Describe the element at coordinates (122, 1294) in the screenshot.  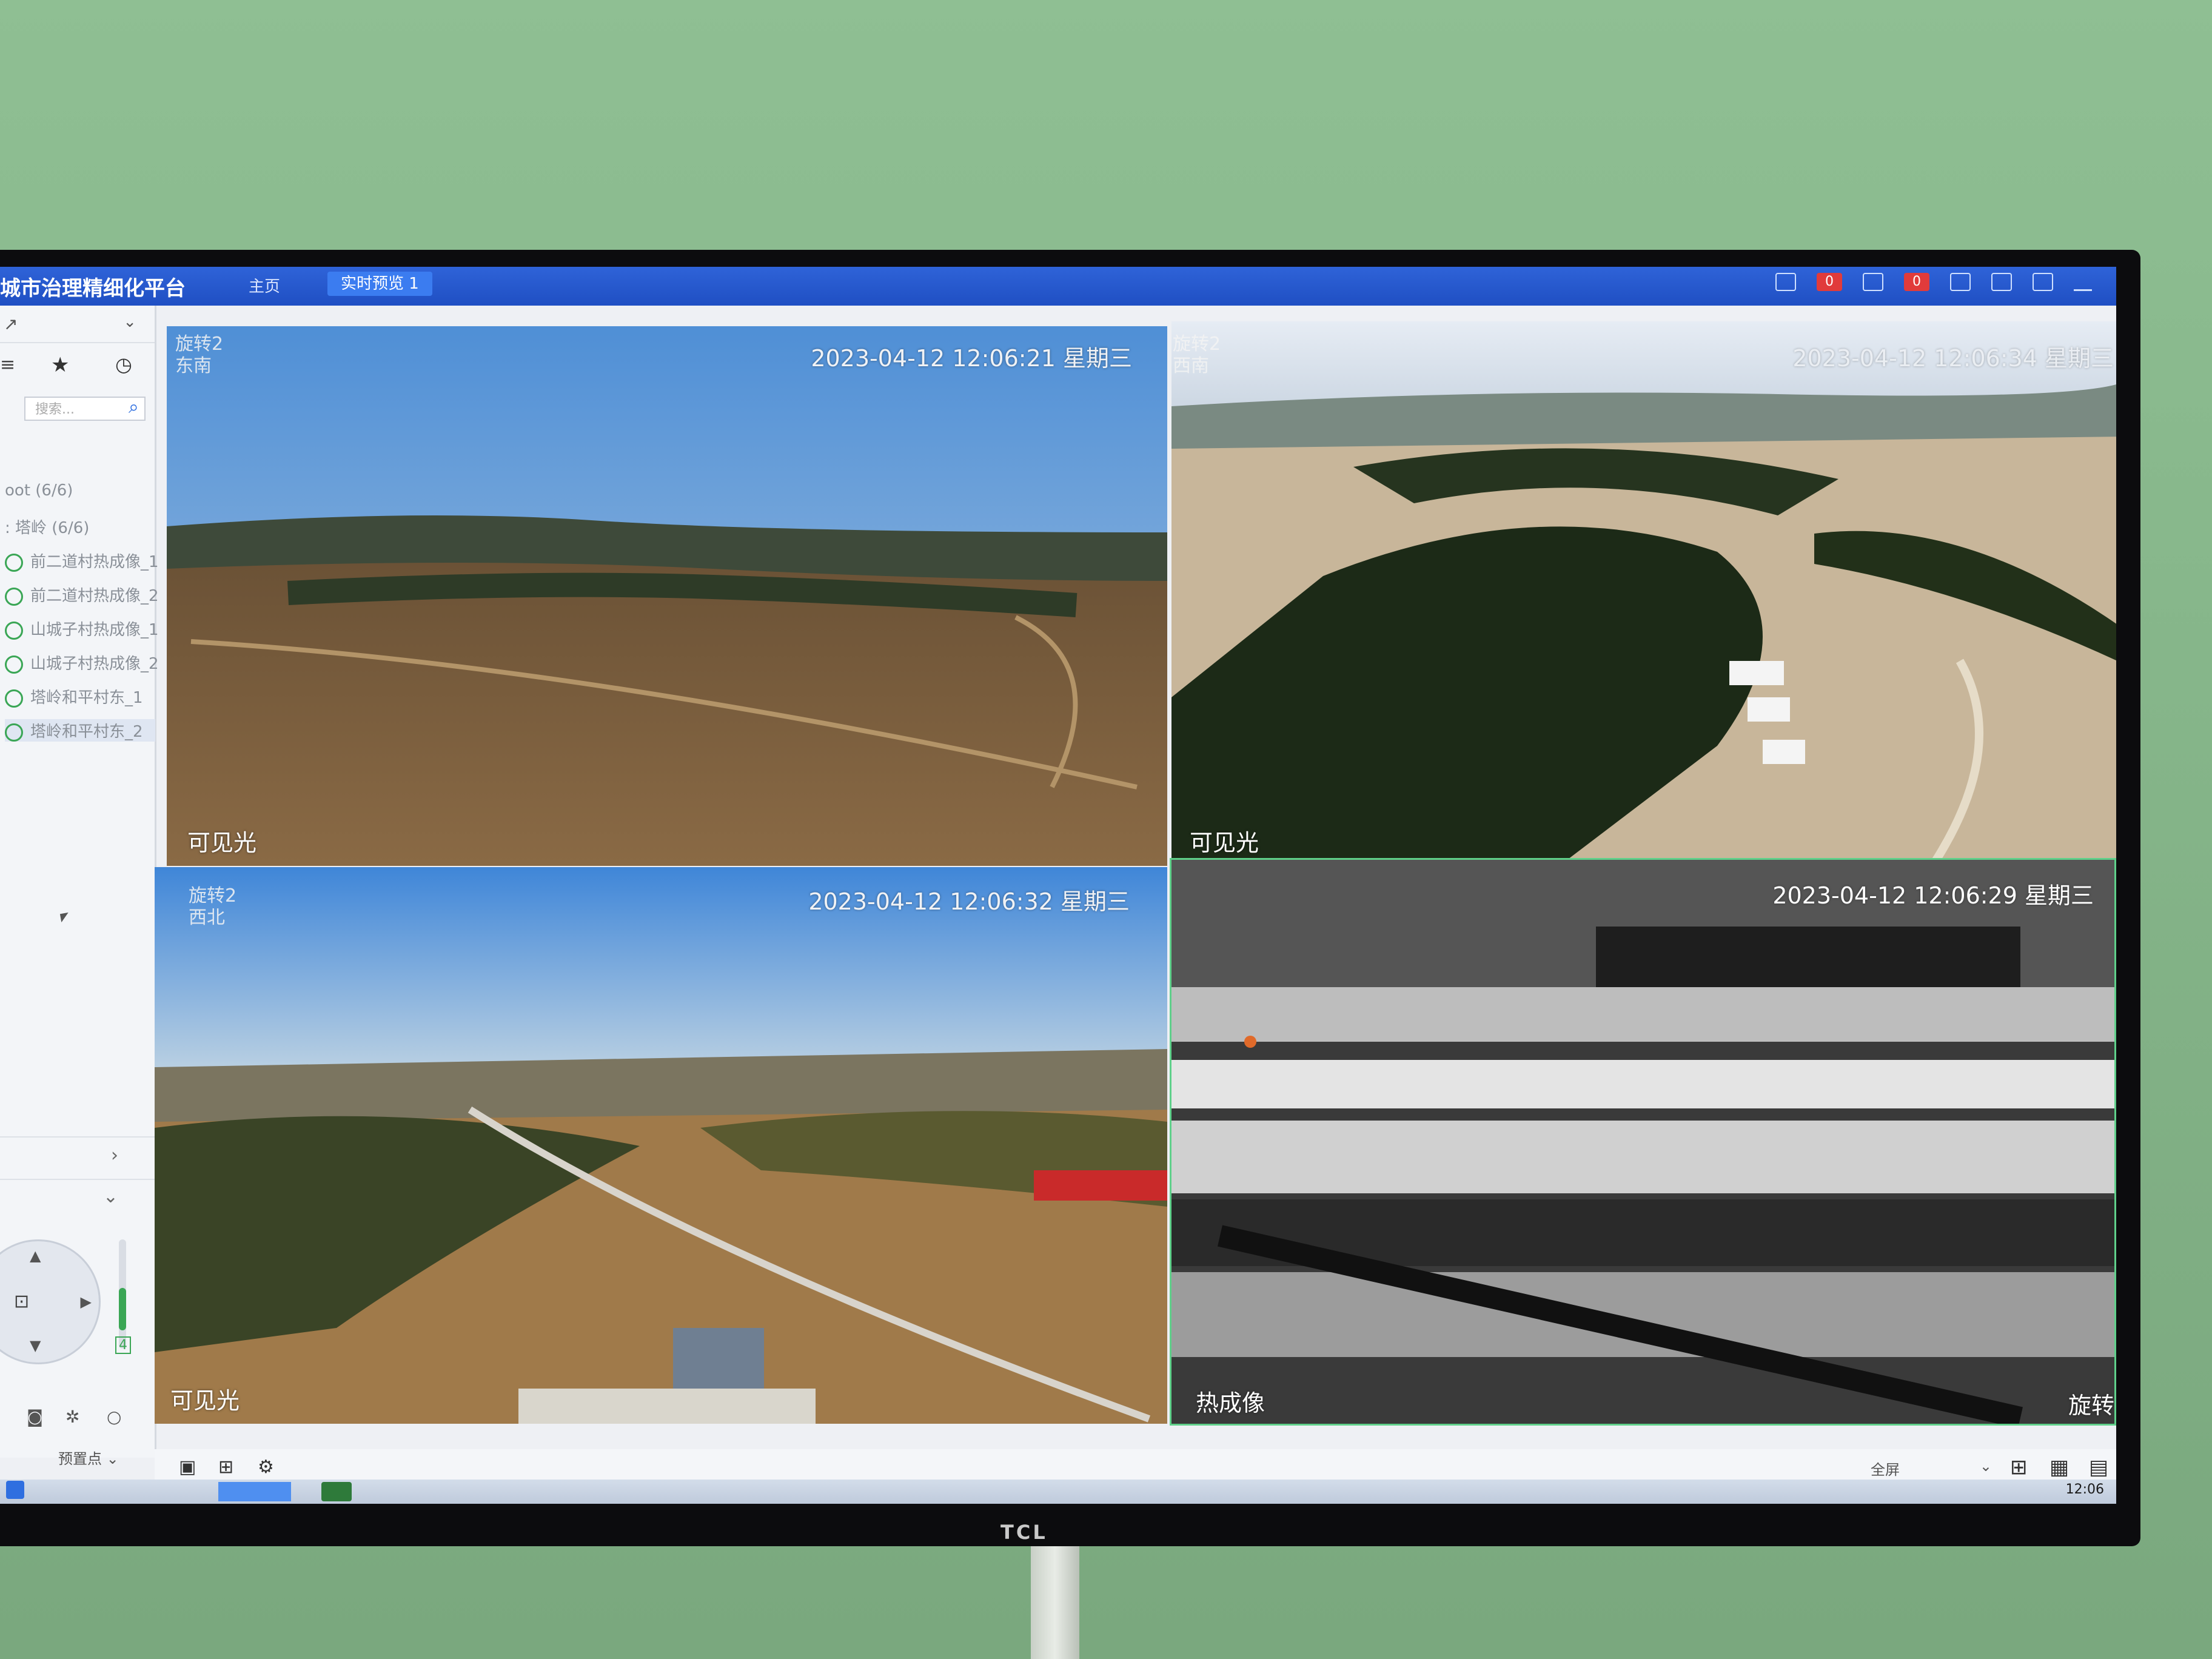
I see `ptz-speed-slider` at that location.